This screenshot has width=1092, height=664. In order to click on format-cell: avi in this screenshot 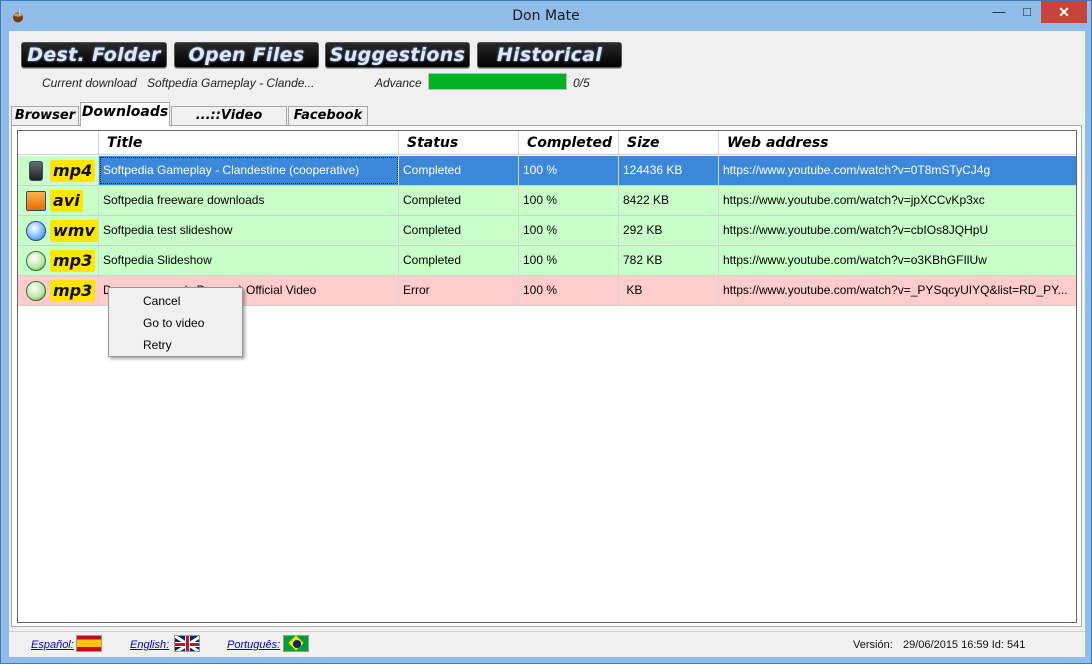, I will do `click(58, 200)`.